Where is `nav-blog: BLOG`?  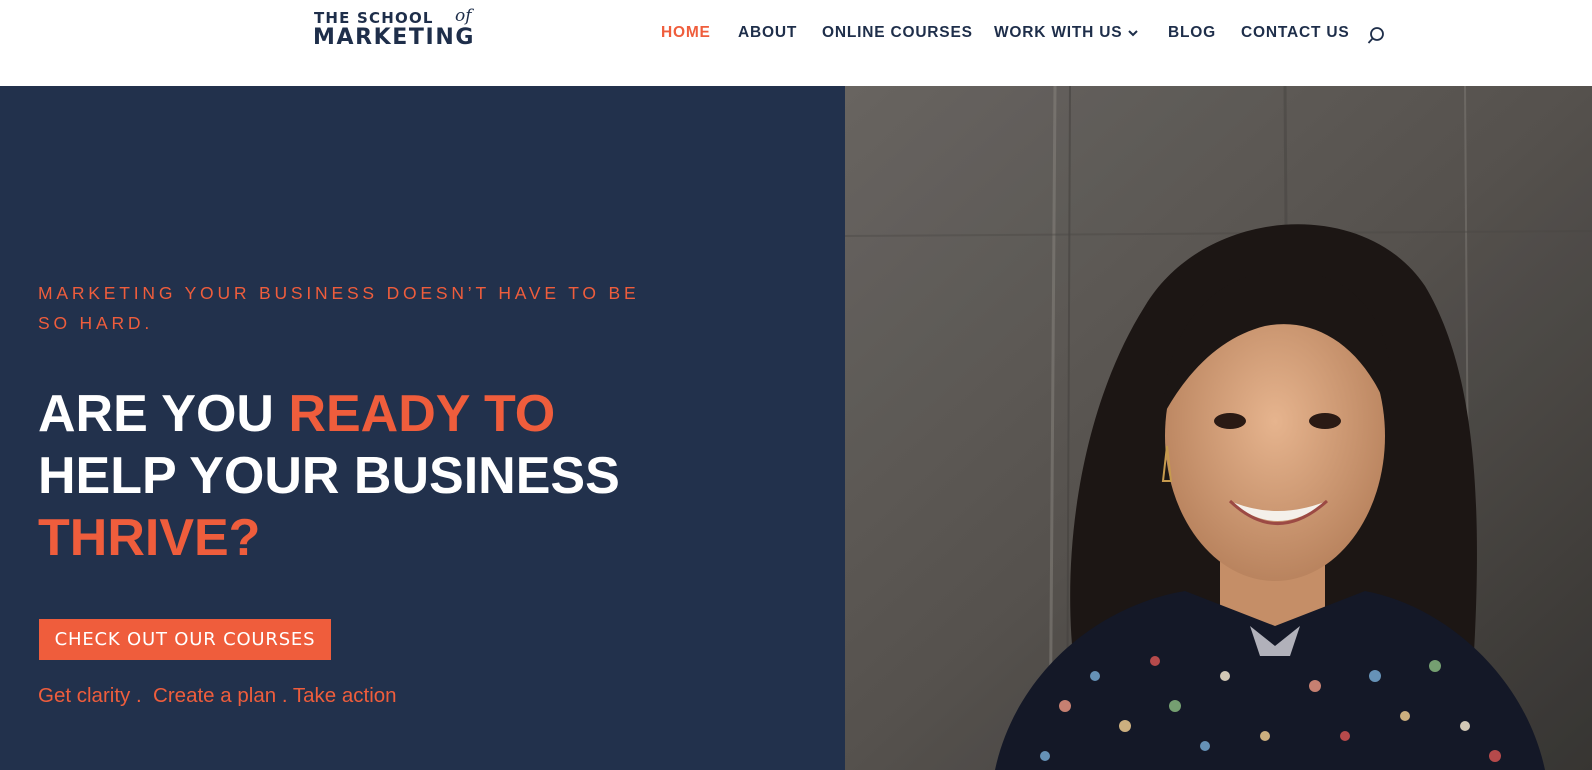 nav-blog: BLOG is located at coordinates (1192, 35).